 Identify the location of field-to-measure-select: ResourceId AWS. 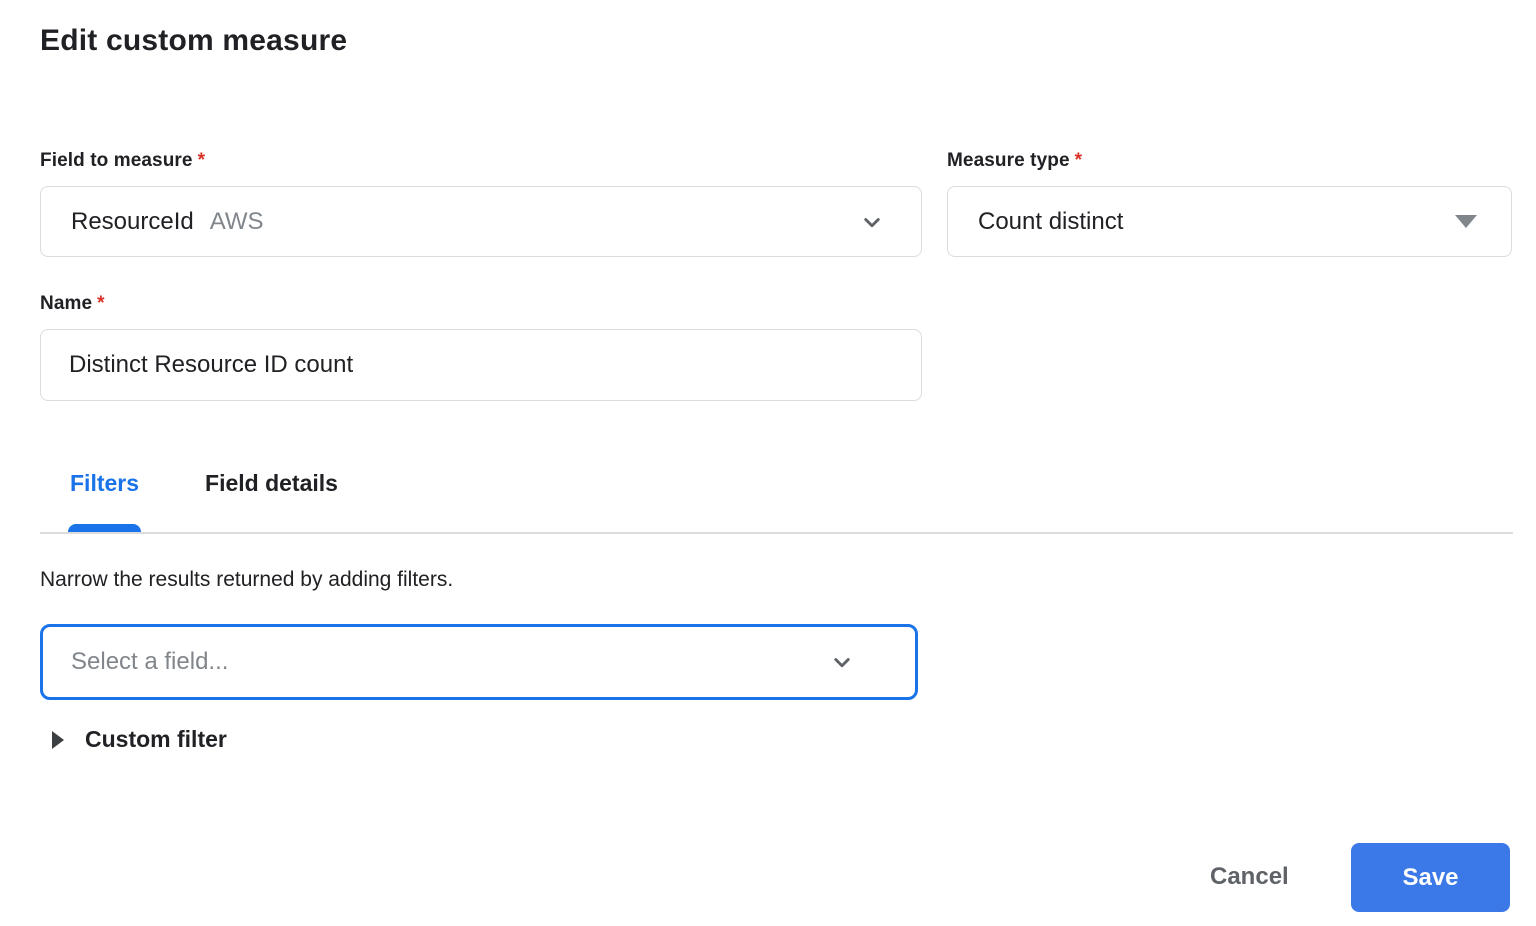
(481, 221).